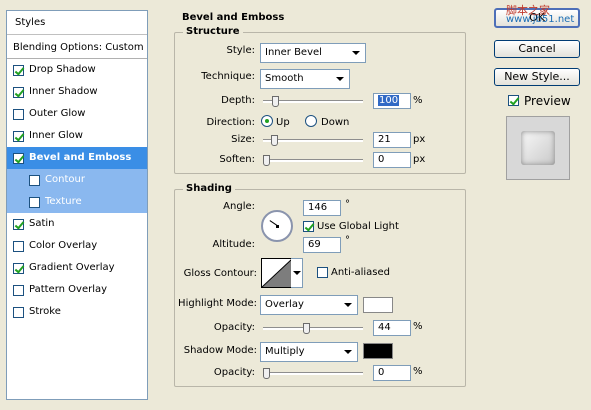  I want to click on technique-select-value: Smooth, so click(284, 78).